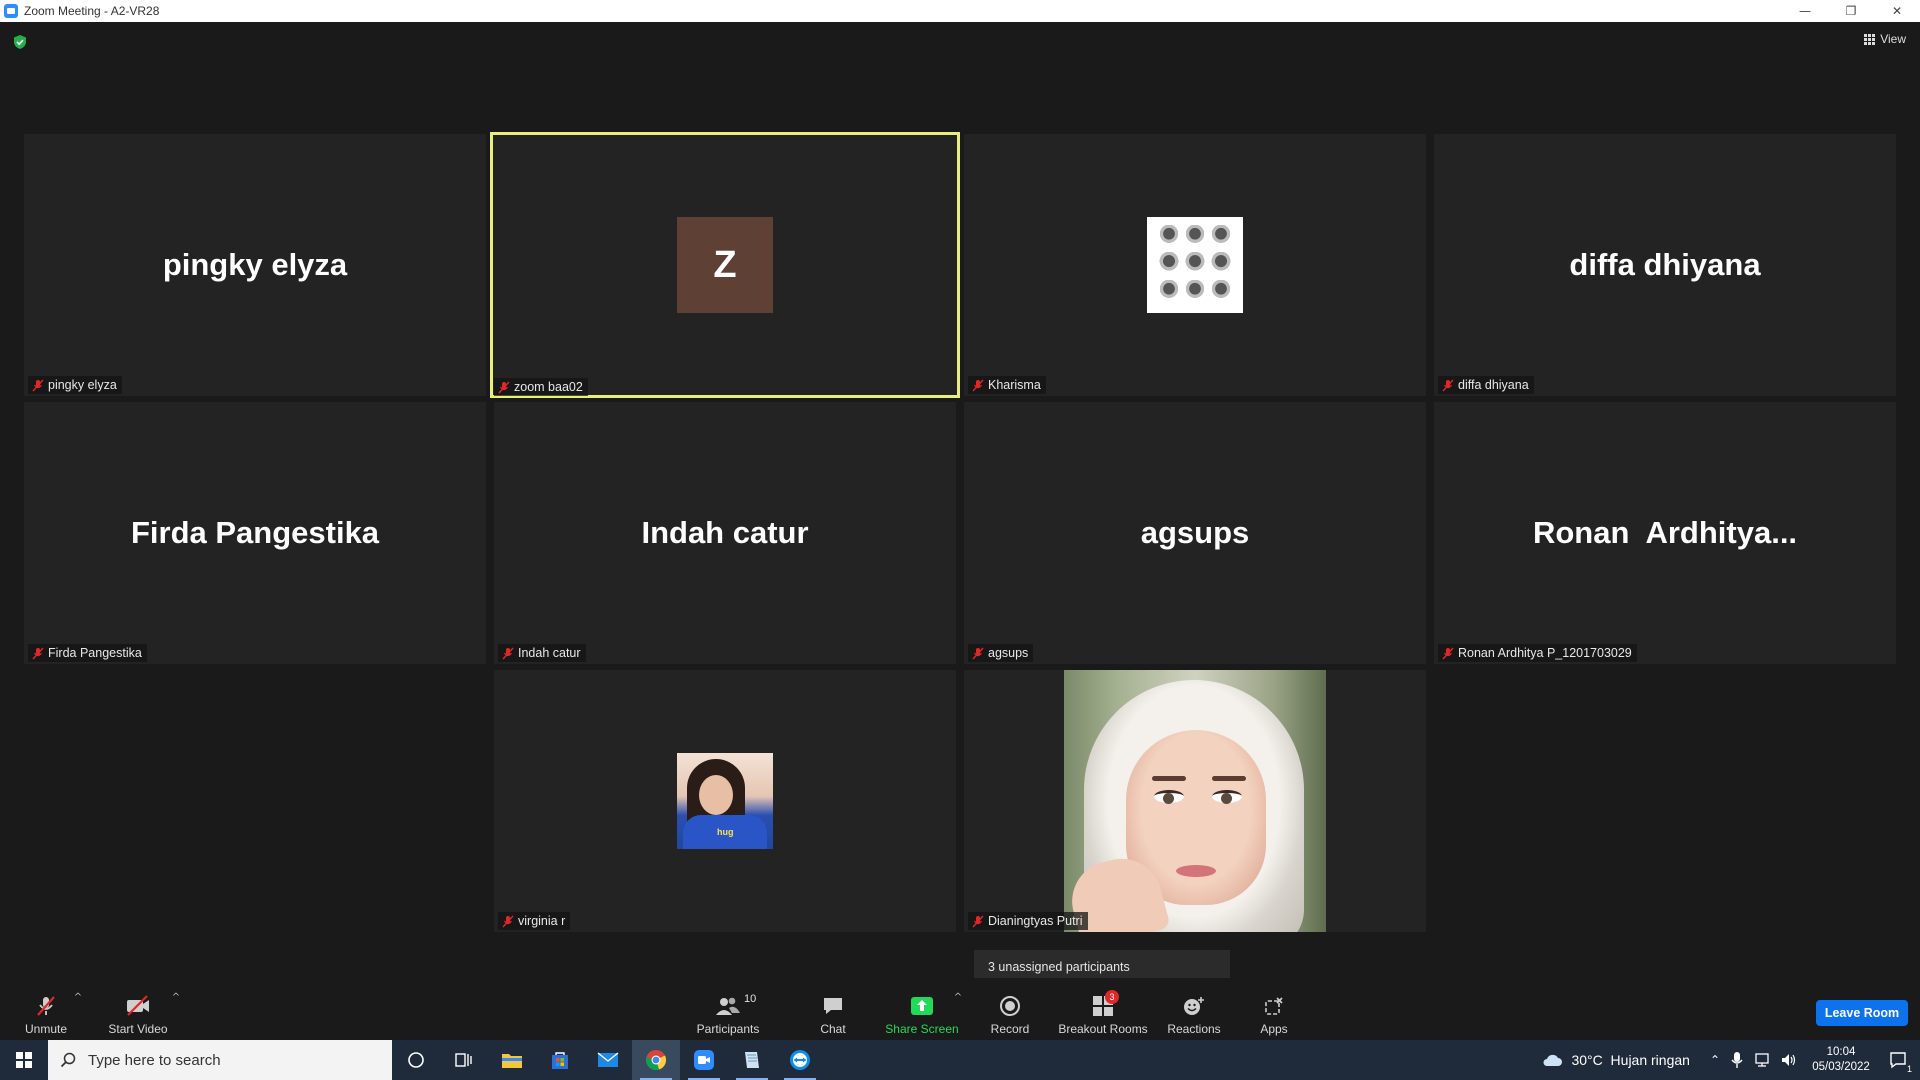 Image resolution: width=1920 pixels, height=1080 pixels. What do you see at coordinates (20, 42) in the screenshot?
I see `security-shield-icon` at bounding box center [20, 42].